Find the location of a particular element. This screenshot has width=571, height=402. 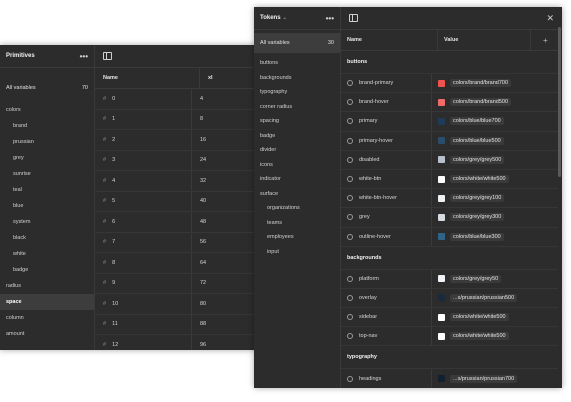

group-item-grey: grey is located at coordinates (47, 158).